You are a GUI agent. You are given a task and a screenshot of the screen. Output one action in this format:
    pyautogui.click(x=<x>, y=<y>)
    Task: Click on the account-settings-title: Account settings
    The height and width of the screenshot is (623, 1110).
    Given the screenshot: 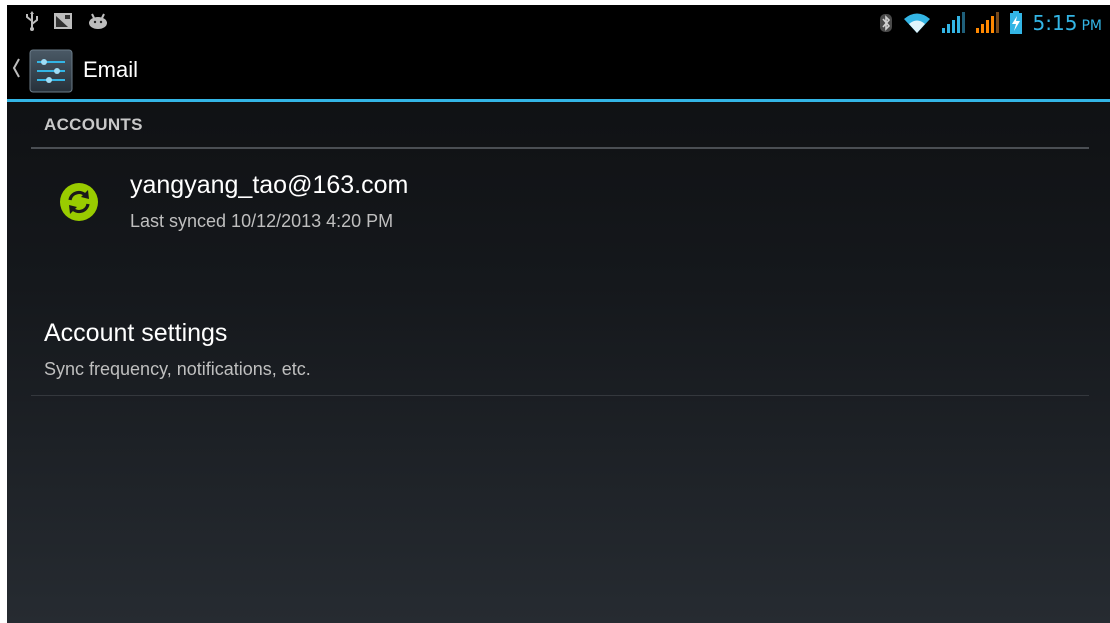 What is the action you would take?
    pyautogui.click(x=136, y=333)
    